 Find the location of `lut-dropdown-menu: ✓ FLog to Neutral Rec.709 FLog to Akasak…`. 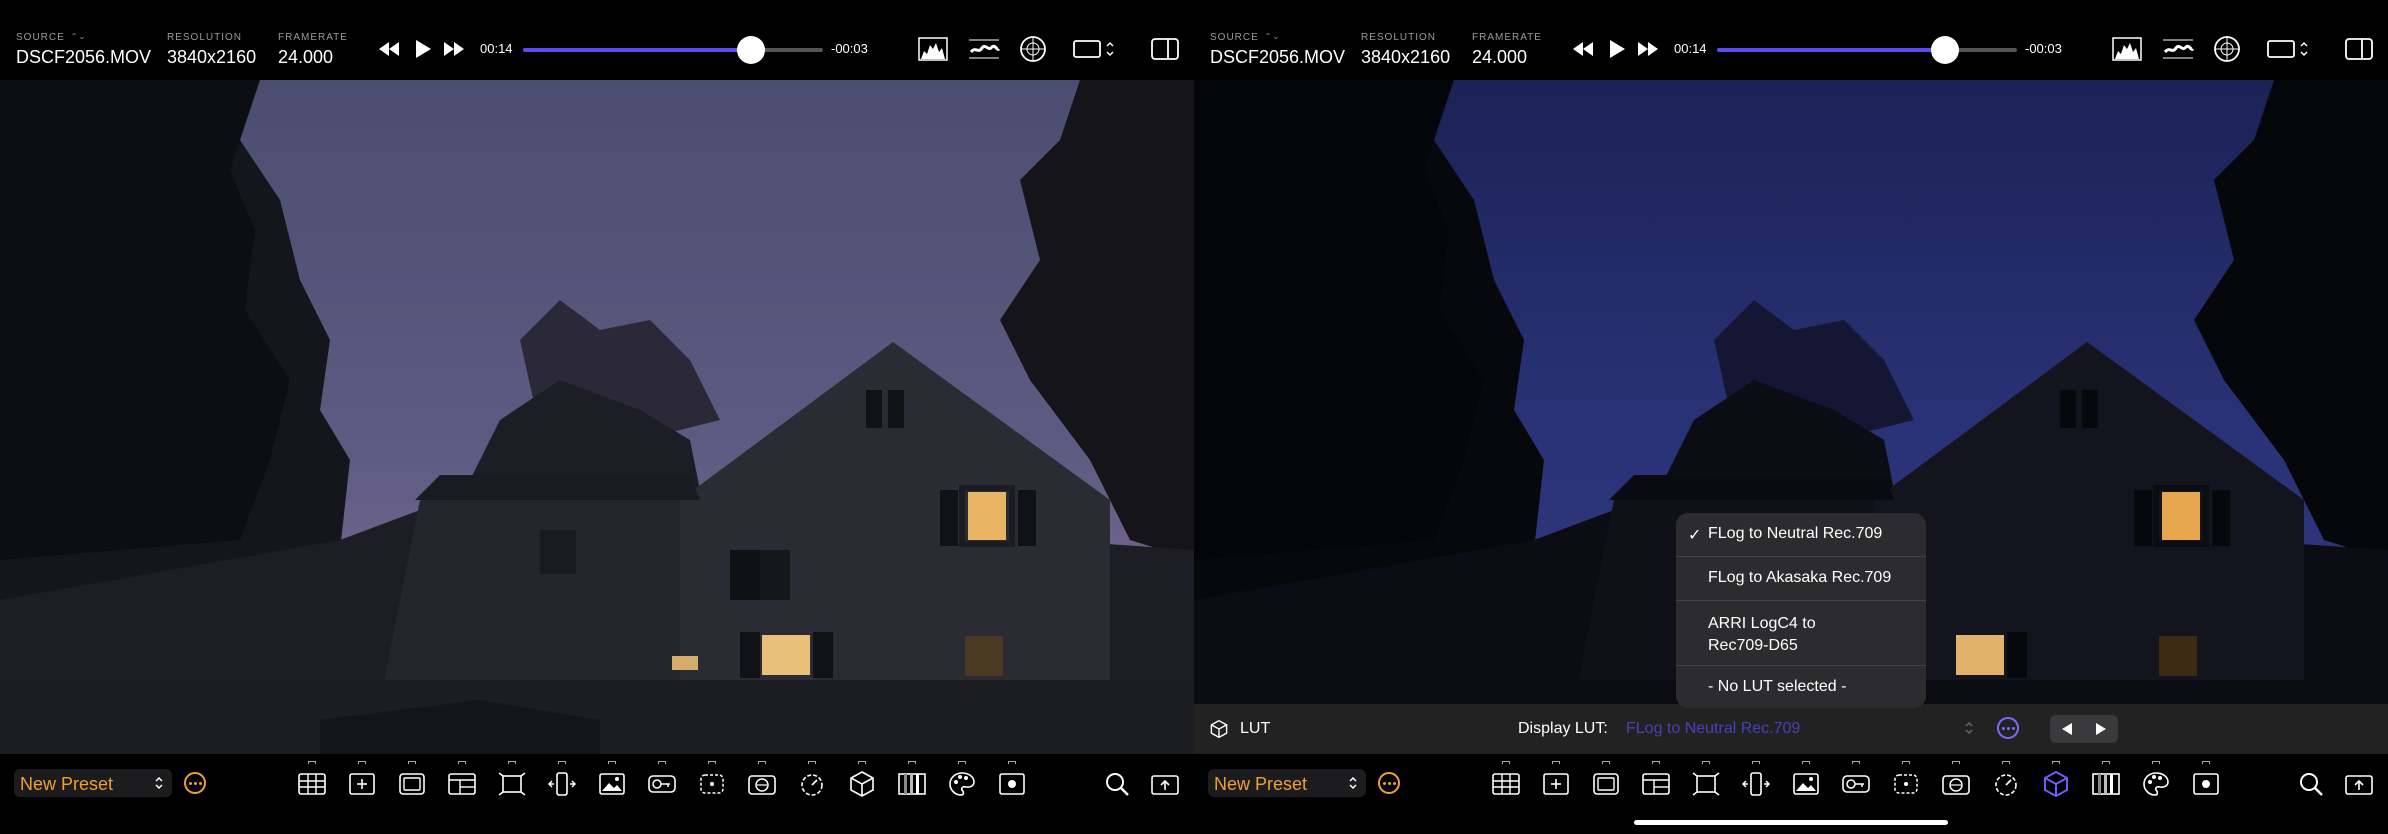

lut-dropdown-menu: ✓ FLog to Neutral Rec.709 FLog to Akasak… is located at coordinates (1801, 610).